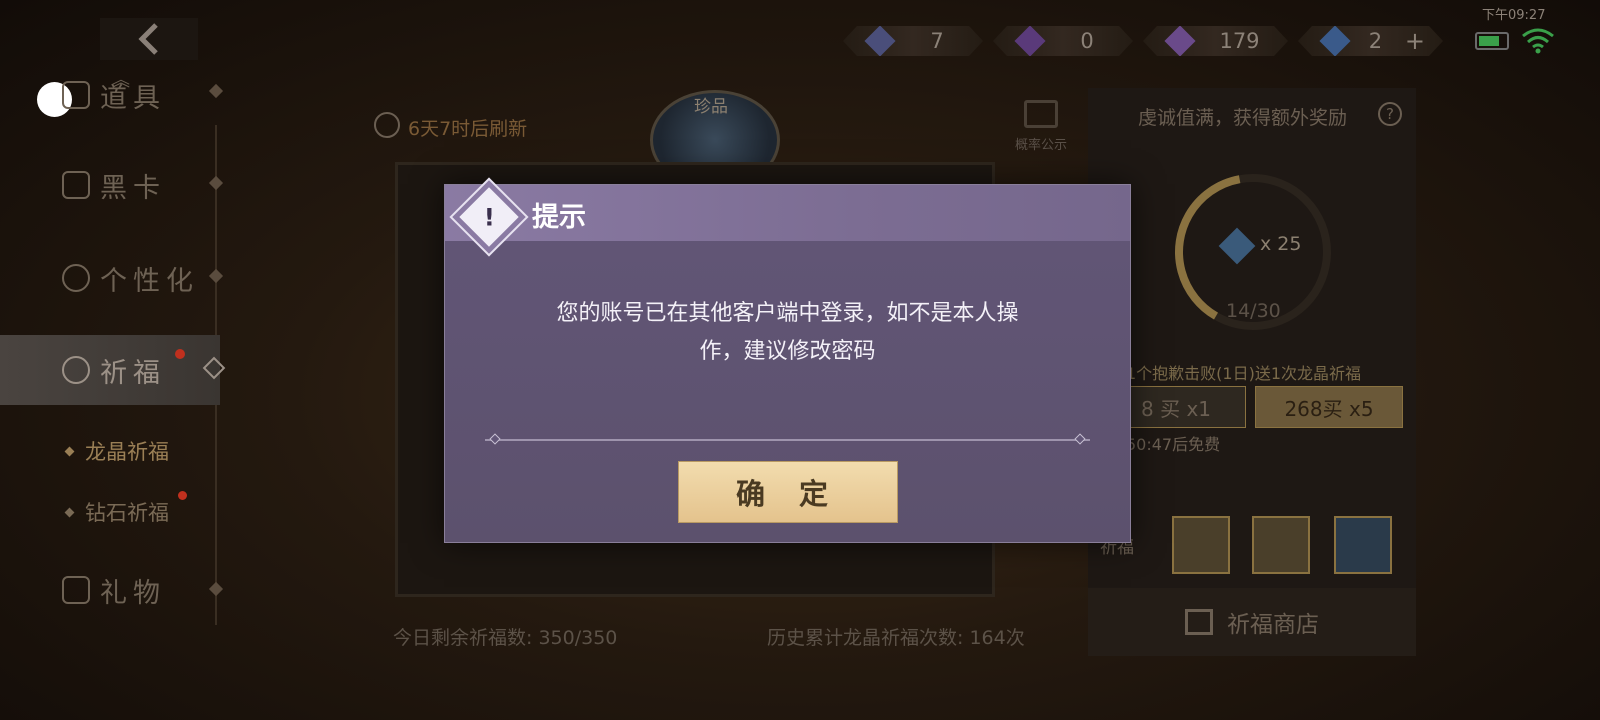 The image size is (1600, 720). Describe the element at coordinates (76, 185) in the screenshot. I see `card-icon` at that location.